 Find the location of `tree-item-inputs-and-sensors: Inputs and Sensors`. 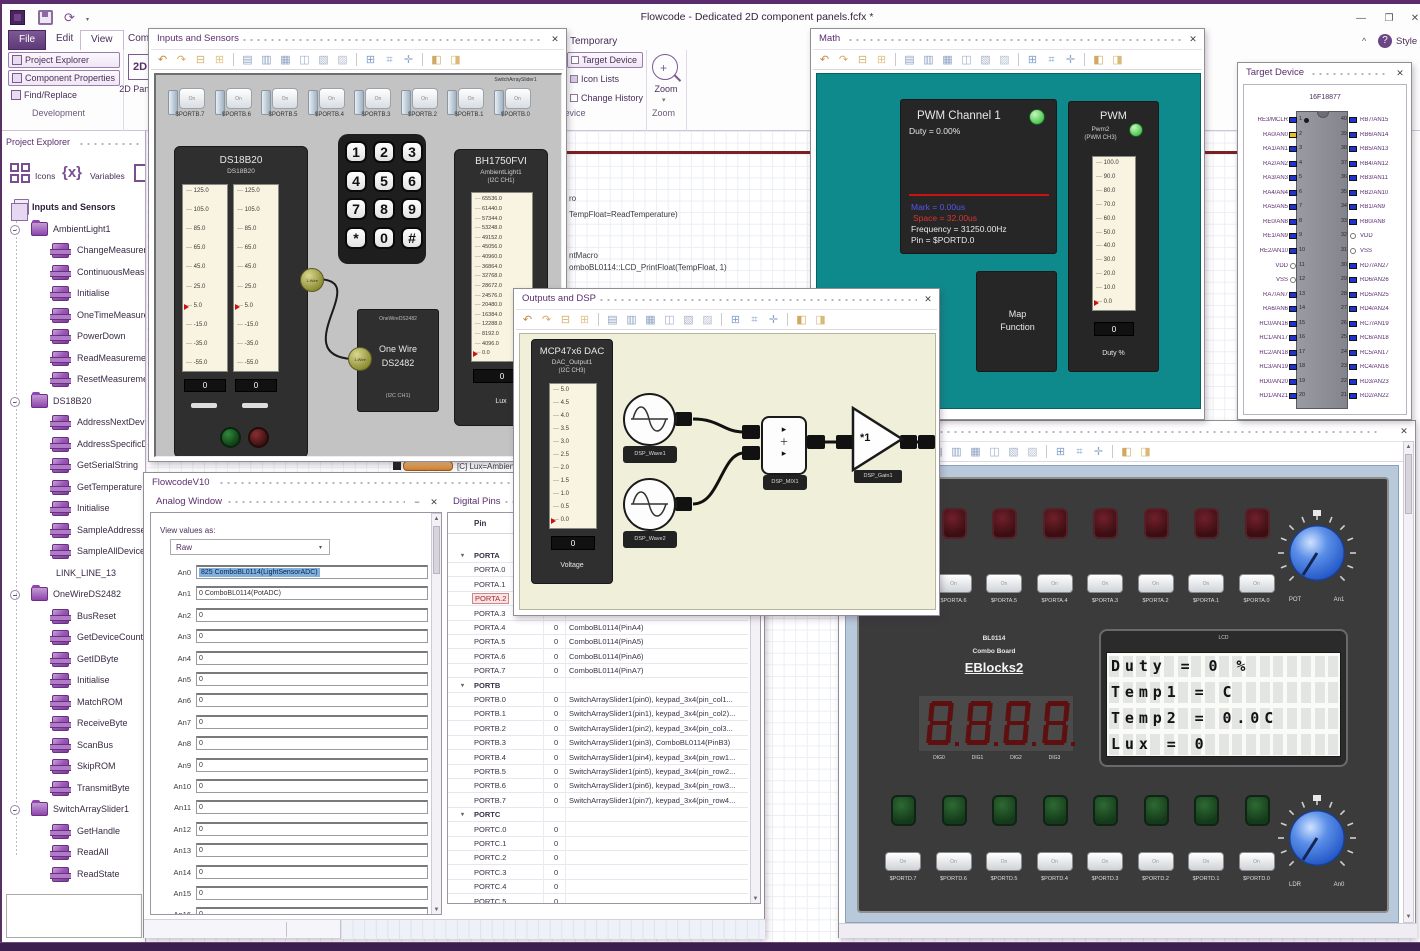

tree-item-inputs-and-sensors: Inputs and Sensors is located at coordinates (73, 209).